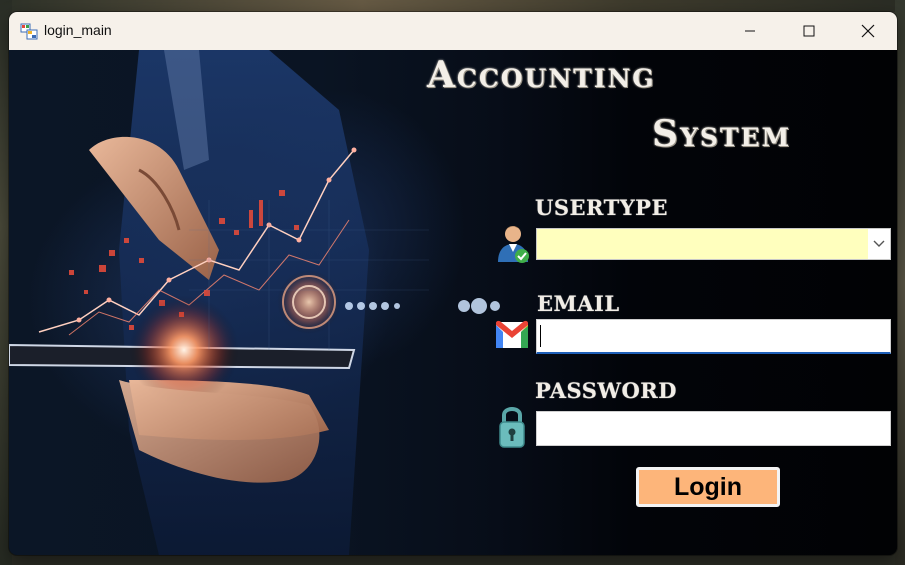  I want to click on password-label: PASSWORD, so click(606, 390).